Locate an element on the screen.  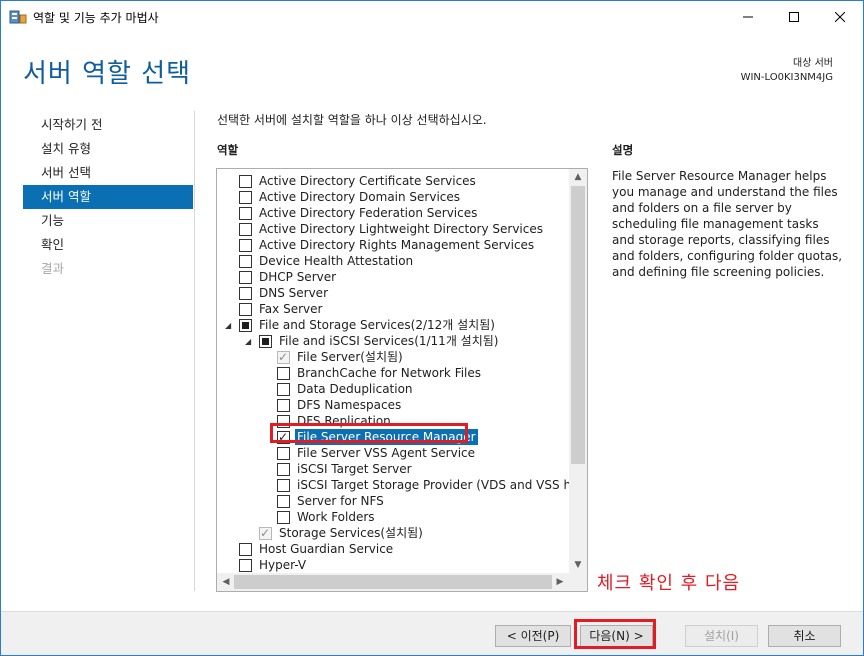
scroll-down-icon: ▼ is located at coordinates (578, 565).